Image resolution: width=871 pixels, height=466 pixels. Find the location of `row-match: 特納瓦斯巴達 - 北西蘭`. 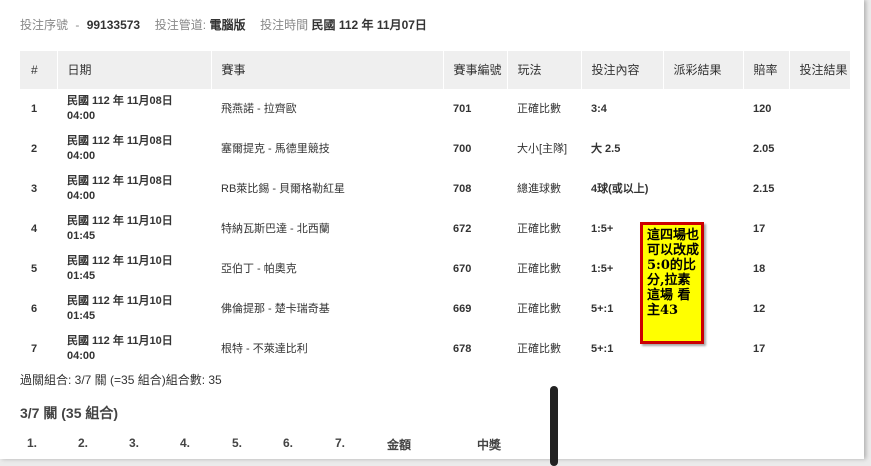

row-match: 特納瓦斯巴達 - 北西蘭 is located at coordinates (275, 228).